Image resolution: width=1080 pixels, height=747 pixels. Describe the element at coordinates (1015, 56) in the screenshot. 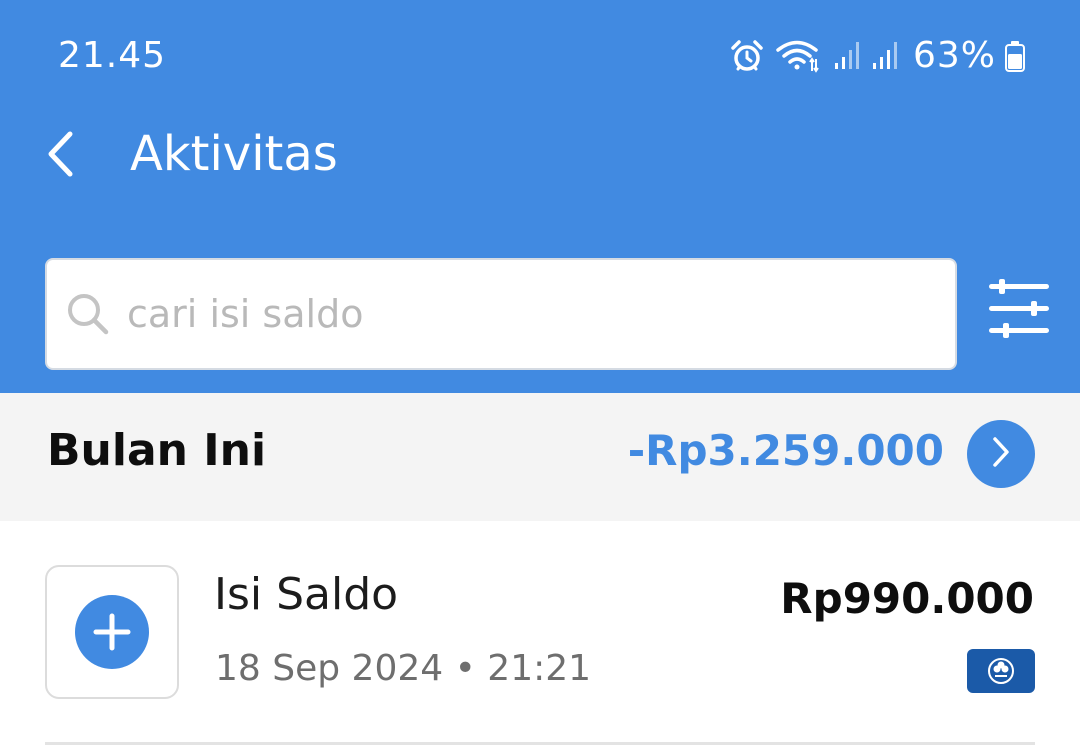

I see `battery-icon` at that location.